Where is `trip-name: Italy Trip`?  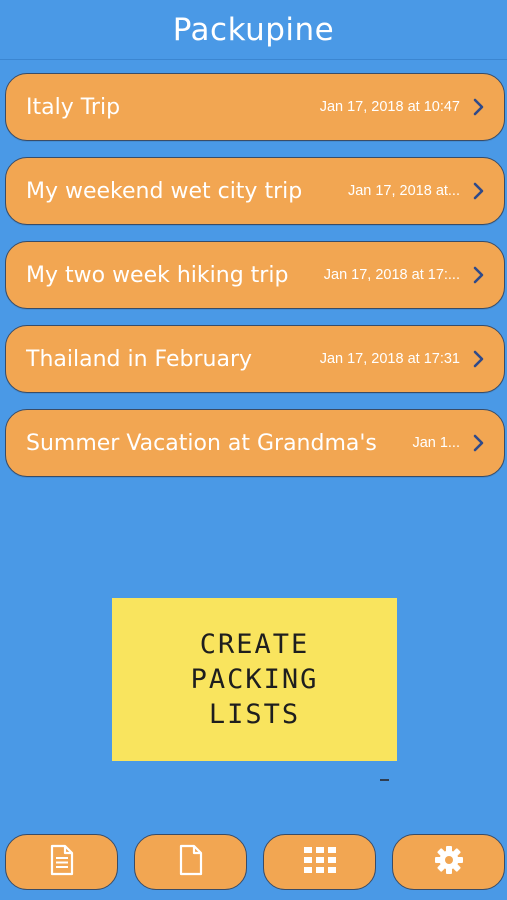 trip-name: Italy Trip is located at coordinates (73, 107).